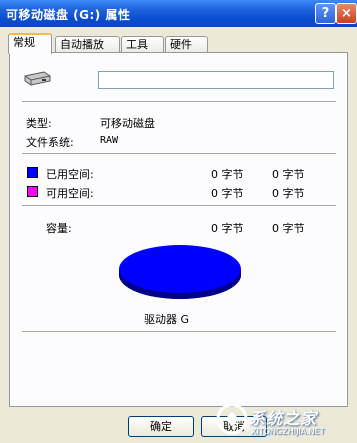  Describe the element at coordinates (37, 78) in the screenshot. I see `removable-drive-icon` at that location.